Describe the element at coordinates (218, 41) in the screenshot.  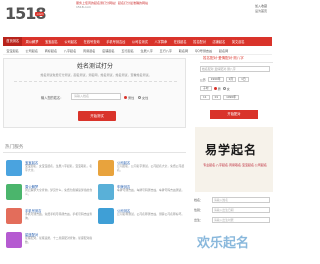
I see `nav-item: 店铺起名` at that location.